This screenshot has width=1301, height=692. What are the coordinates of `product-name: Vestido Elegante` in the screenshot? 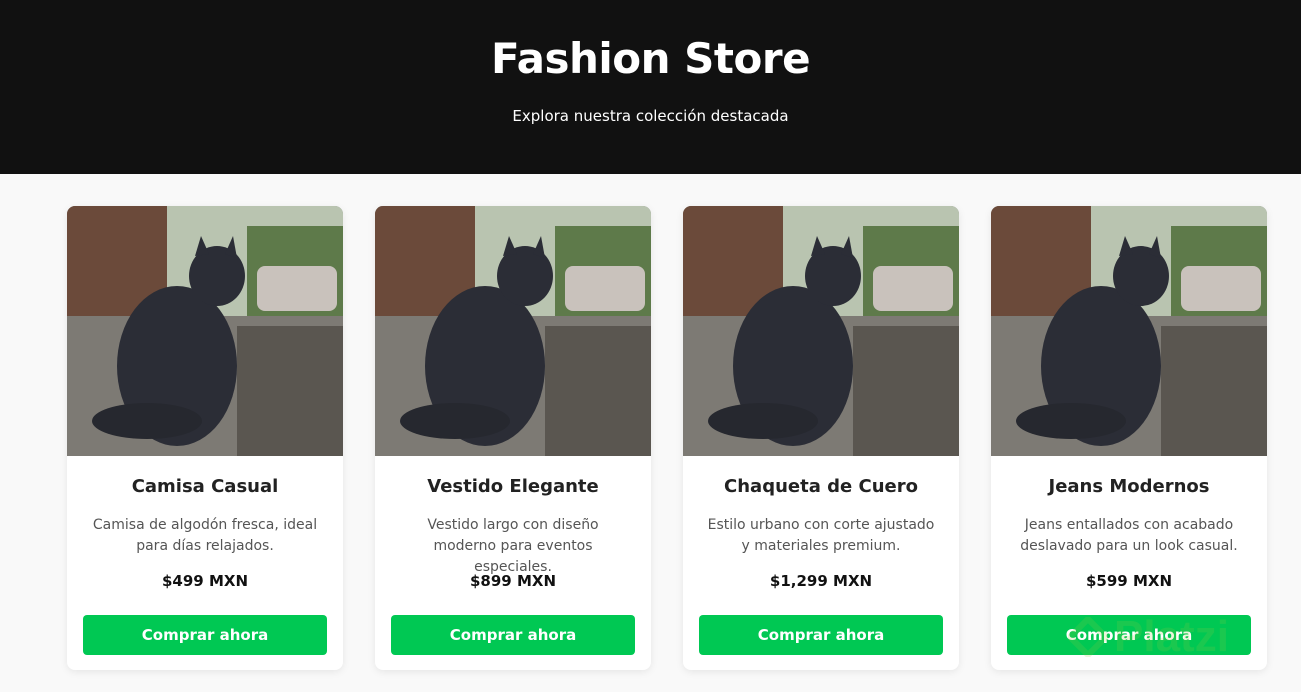 It's located at (513, 486).